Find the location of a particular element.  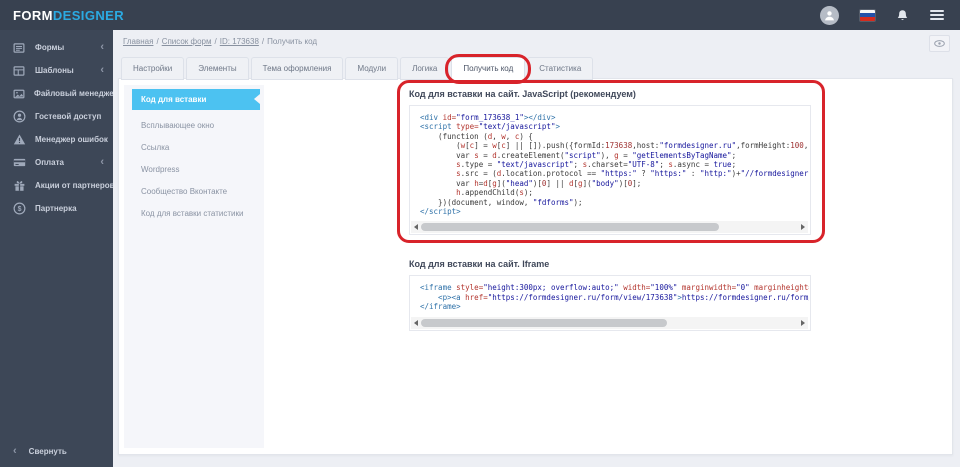

sidebar-item-affiliate: $ Партнерка is located at coordinates (56, 208).